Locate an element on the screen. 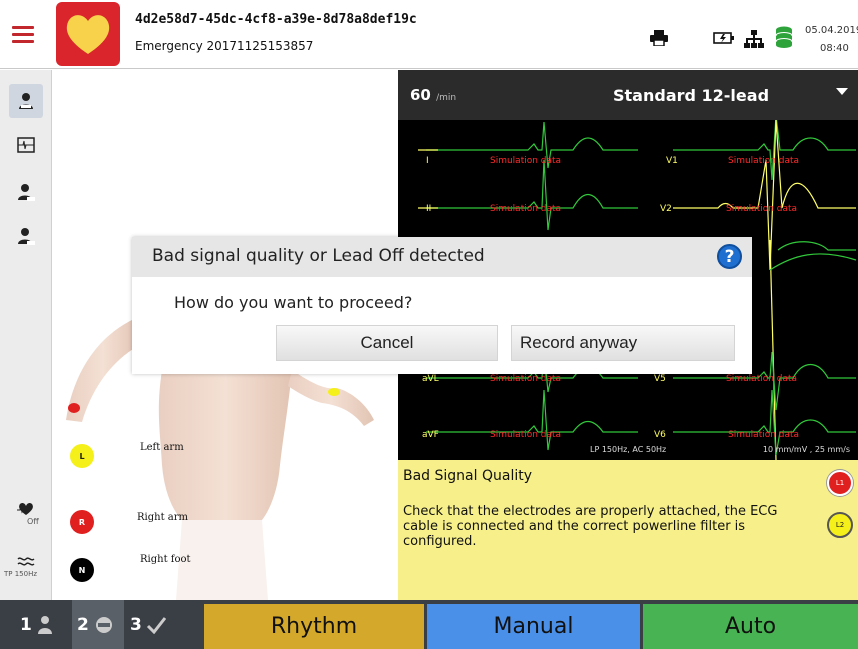  electrode-l-label: Left arm is located at coordinates (162, 447).